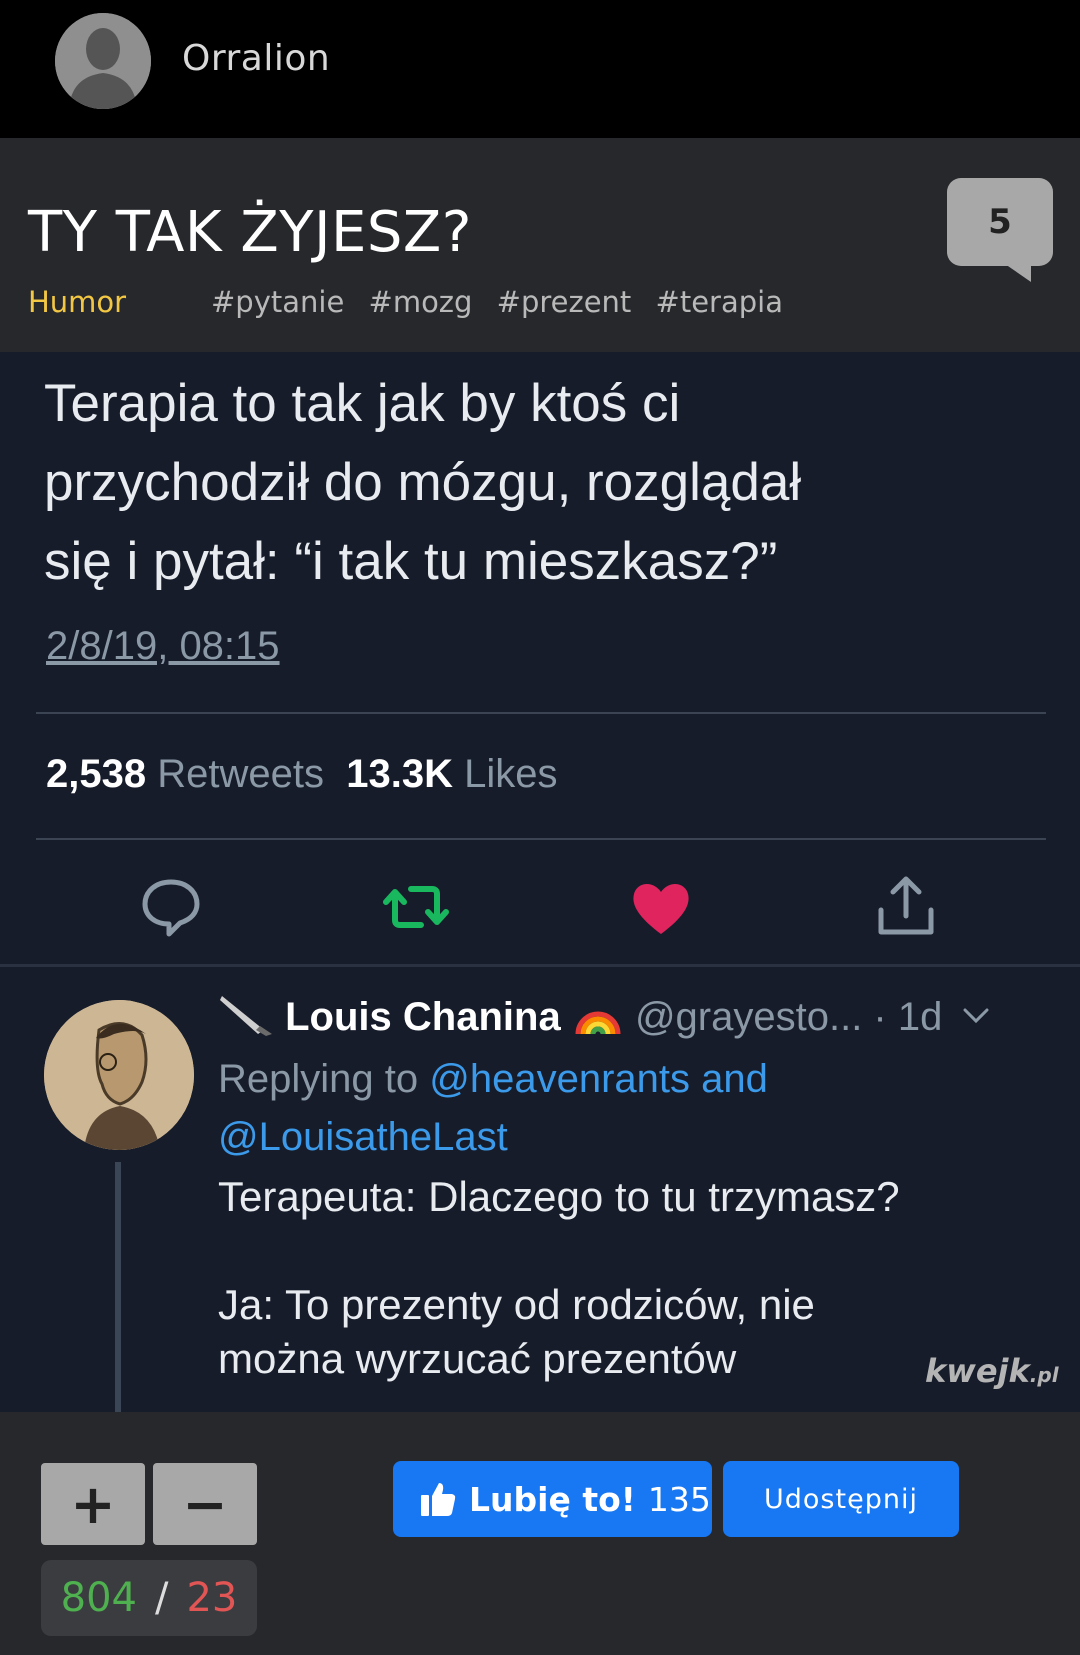 Image resolution: width=1080 pixels, height=1655 pixels. I want to click on tag-link: #pytanie, so click(277, 302).